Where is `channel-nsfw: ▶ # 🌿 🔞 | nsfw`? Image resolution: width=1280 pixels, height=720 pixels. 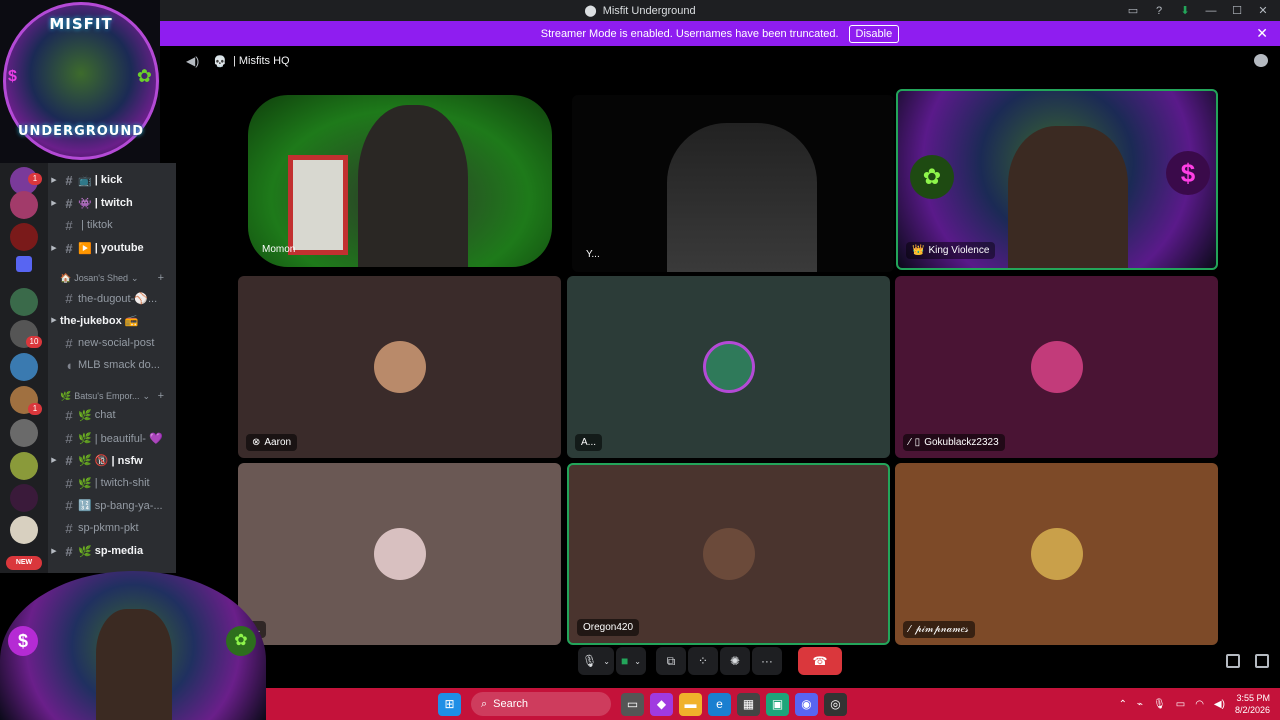
channel-nsfw: ▶ # 🌿 🔞 | nsfw is located at coordinates (112, 460).